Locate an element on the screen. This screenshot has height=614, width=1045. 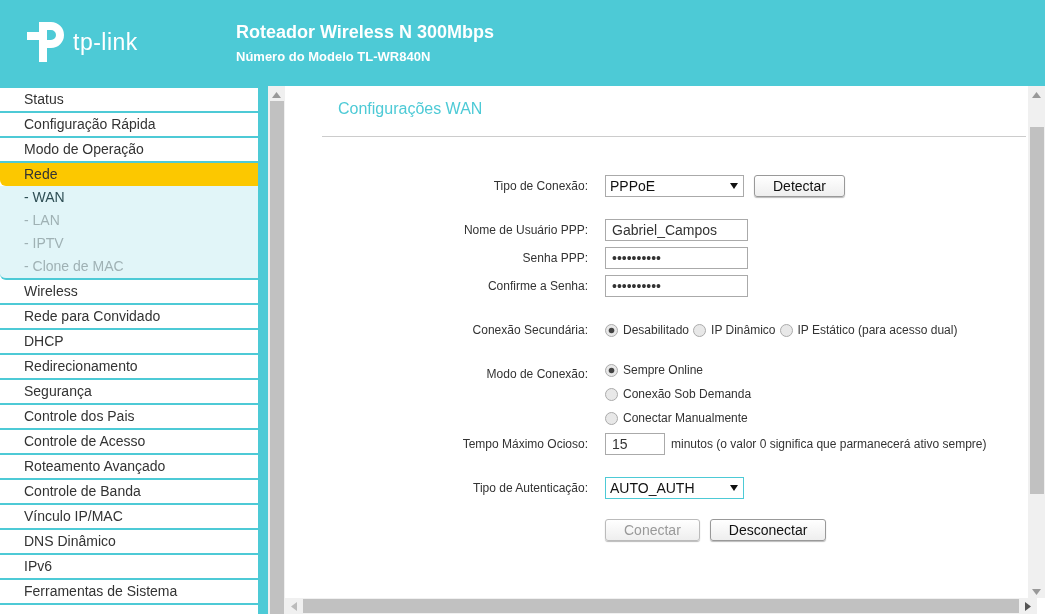
menu-item: Rede para Convidado is located at coordinates (129, 317).